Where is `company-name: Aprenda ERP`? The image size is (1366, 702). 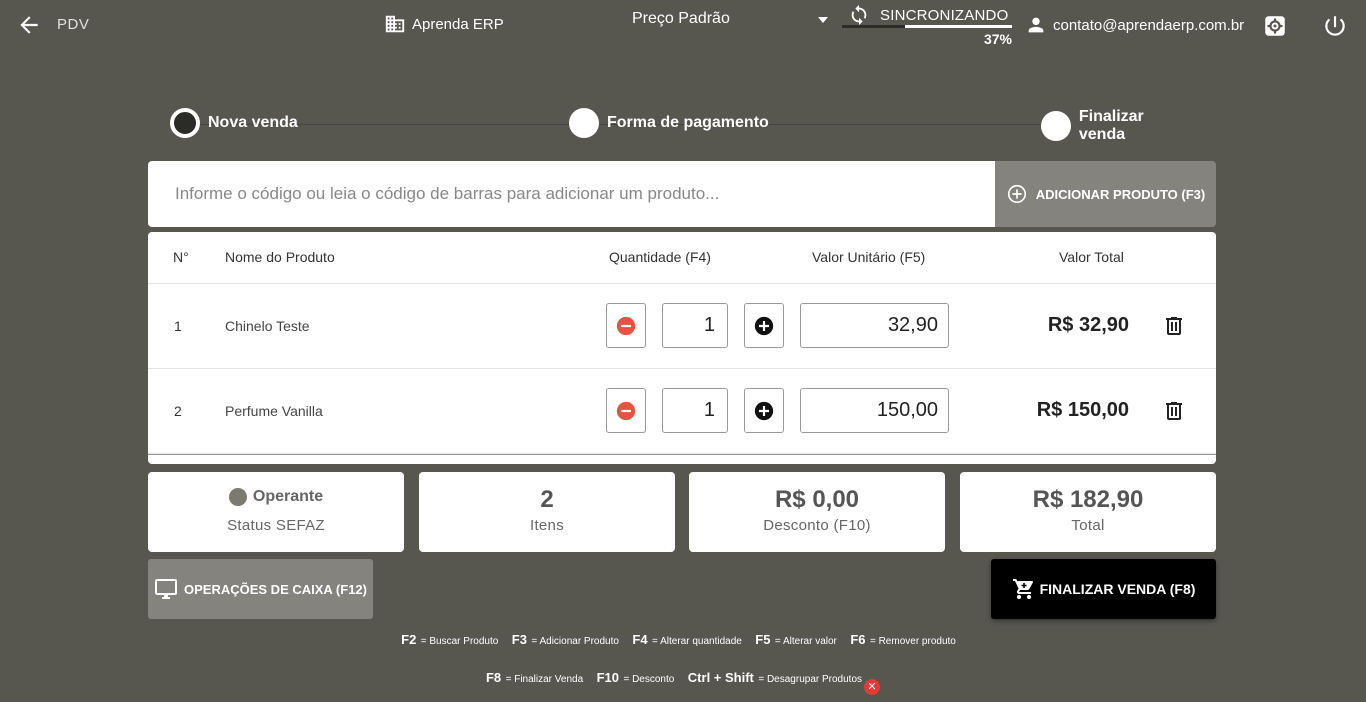 company-name: Aprenda ERP is located at coordinates (444, 24).